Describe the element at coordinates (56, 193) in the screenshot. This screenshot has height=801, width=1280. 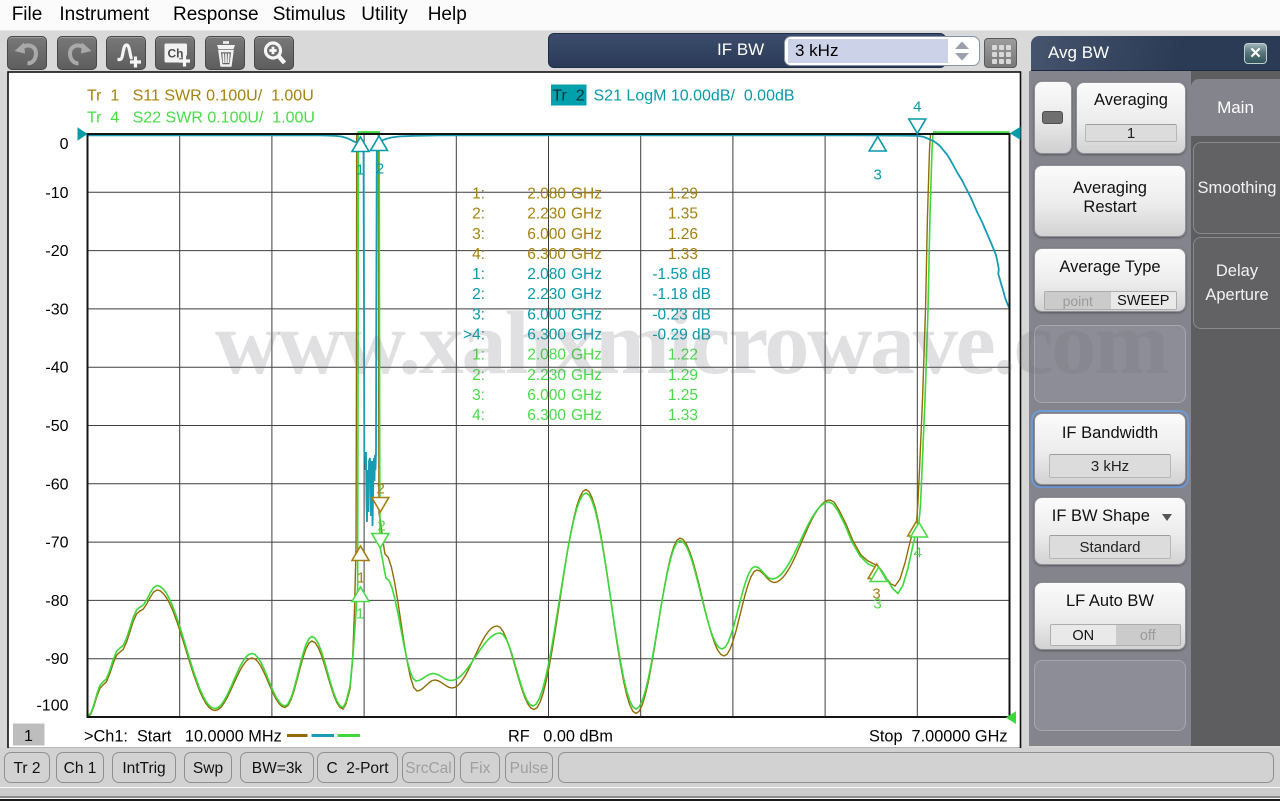
I see `svg-text: -10` at that location.